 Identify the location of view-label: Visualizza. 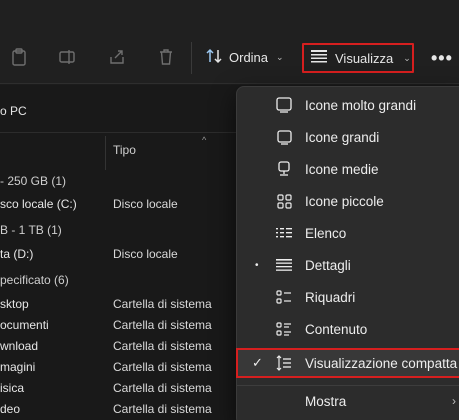
(364, 58).